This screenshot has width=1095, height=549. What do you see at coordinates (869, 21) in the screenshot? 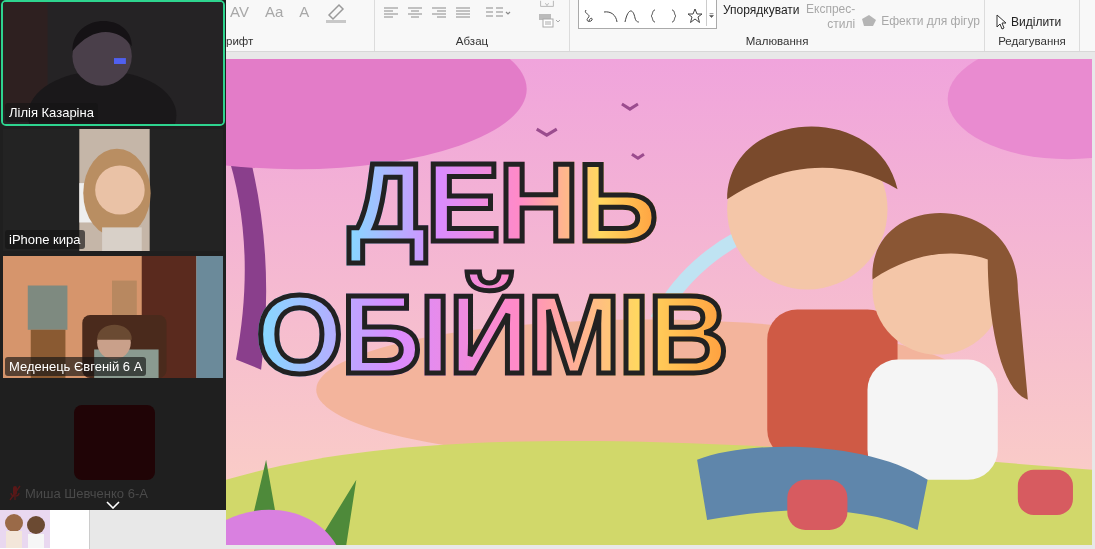
I see `shape-effects-icon` at bounding box center [869, 21].